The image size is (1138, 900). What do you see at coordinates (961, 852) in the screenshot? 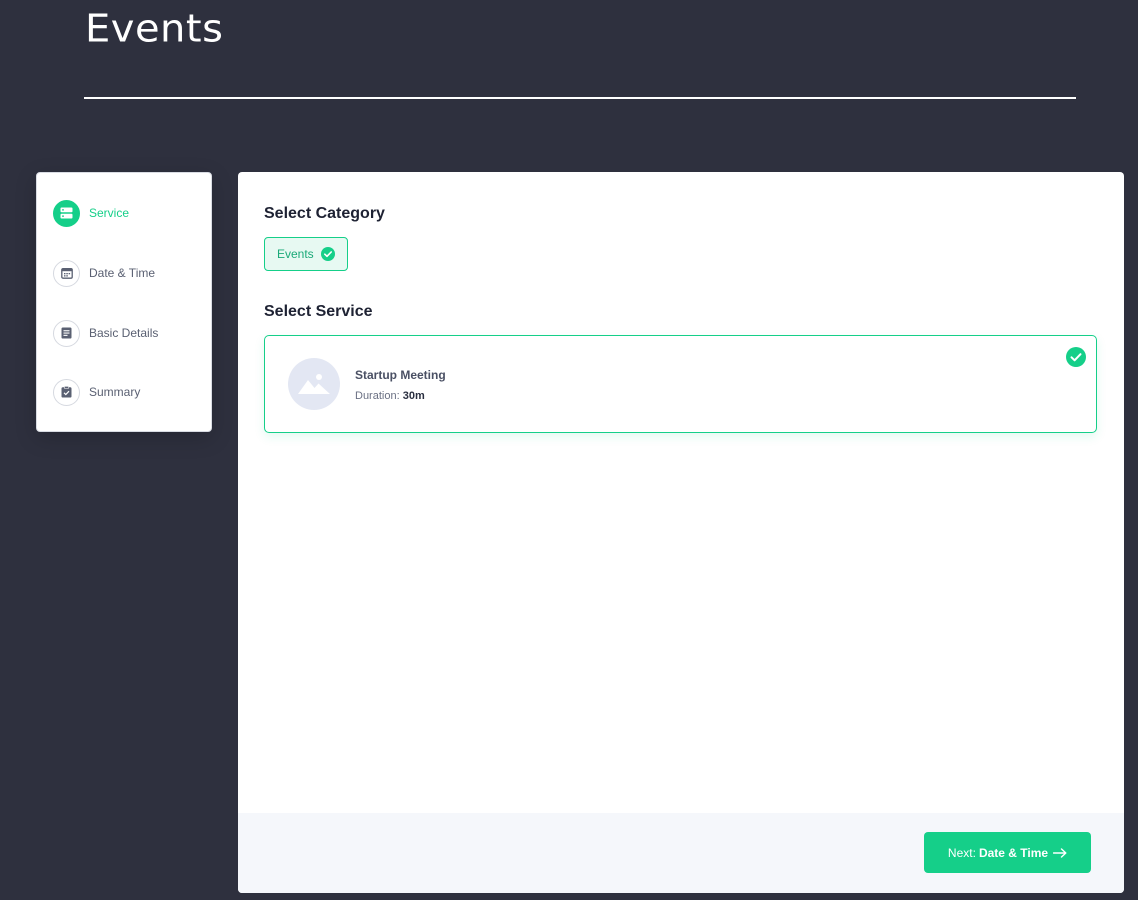
I see `next-prefix: Next:` at bounding box center [961, 852].